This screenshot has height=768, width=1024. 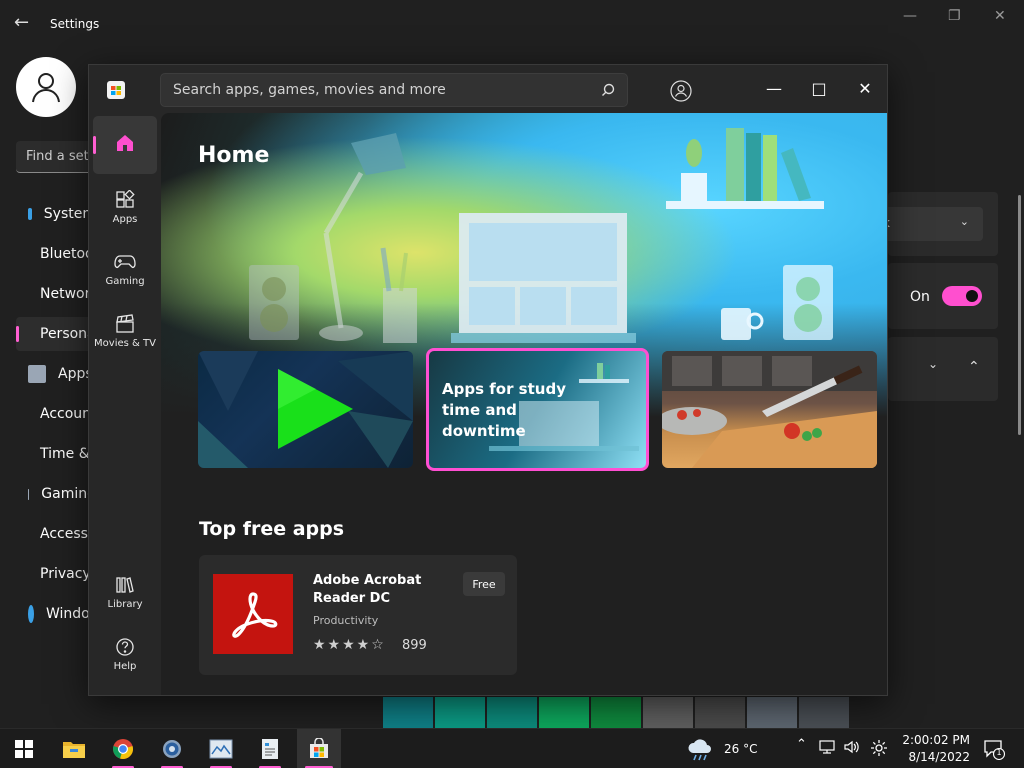 What do you see at coordinates (74, 748) in the screenshot?
I see `taskbar-file-explorer` at bounding box center [74, 748].